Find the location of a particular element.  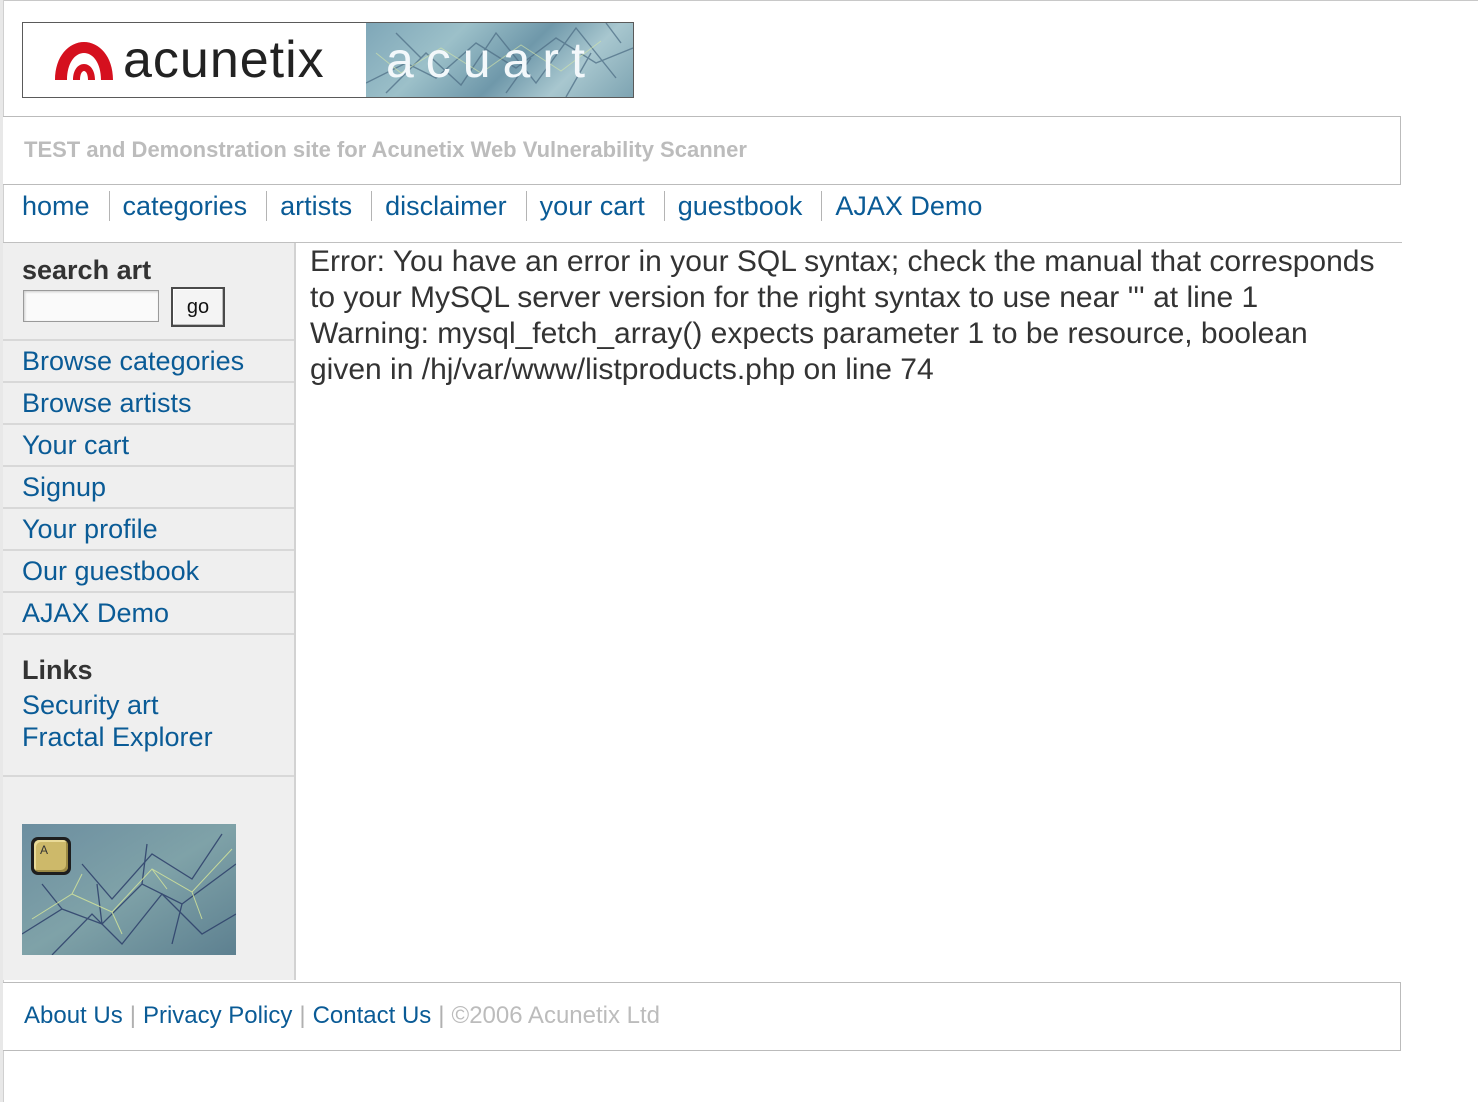

footer-contact-link: Contact Us is located at coordinates (372, 1016).